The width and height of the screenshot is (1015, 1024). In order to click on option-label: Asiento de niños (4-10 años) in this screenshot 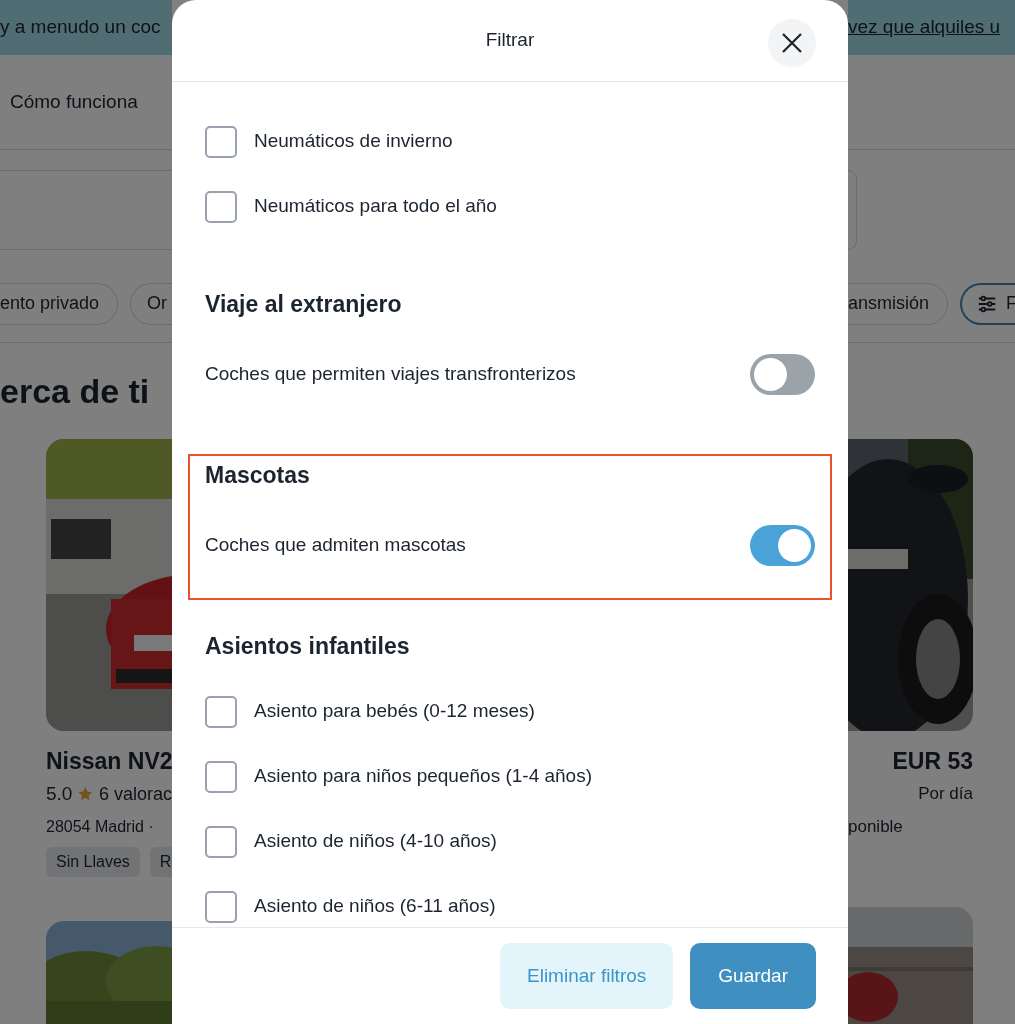, I will do `click(375, 841)`.